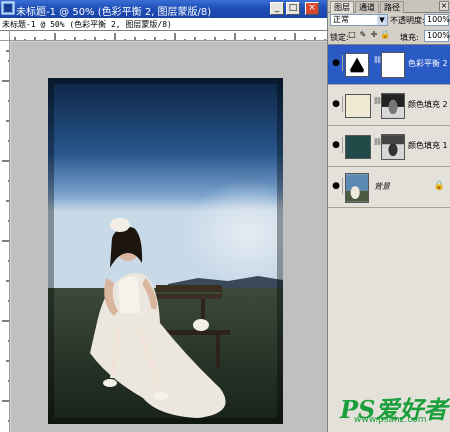 This screenshot has height=432, width=450. What do you see at coordinates (87, 24) in the screenshot?
I see `document-subtitle: 未标题-1 @ 50% (色彩平衡 2, 图层蒙版/8)` at bounding box center [87, 24].